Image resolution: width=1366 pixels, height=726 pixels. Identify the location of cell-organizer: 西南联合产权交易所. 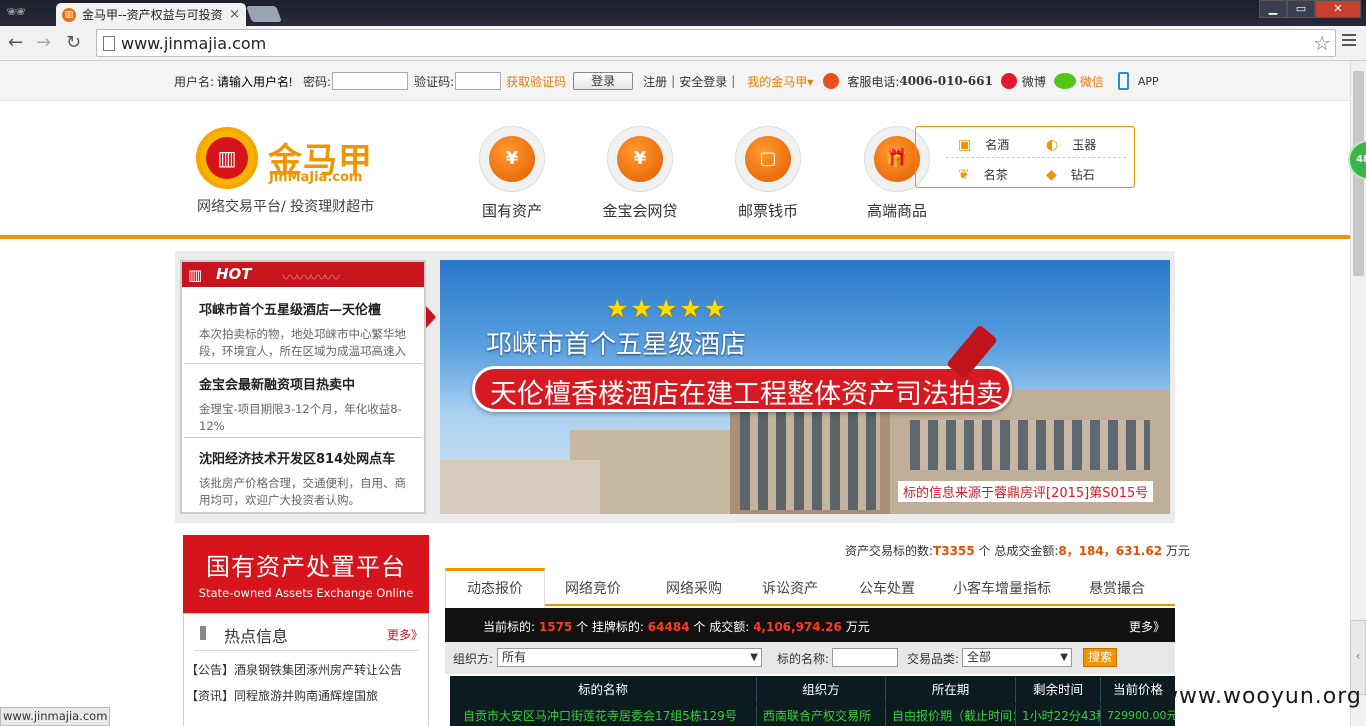
(821, 715).